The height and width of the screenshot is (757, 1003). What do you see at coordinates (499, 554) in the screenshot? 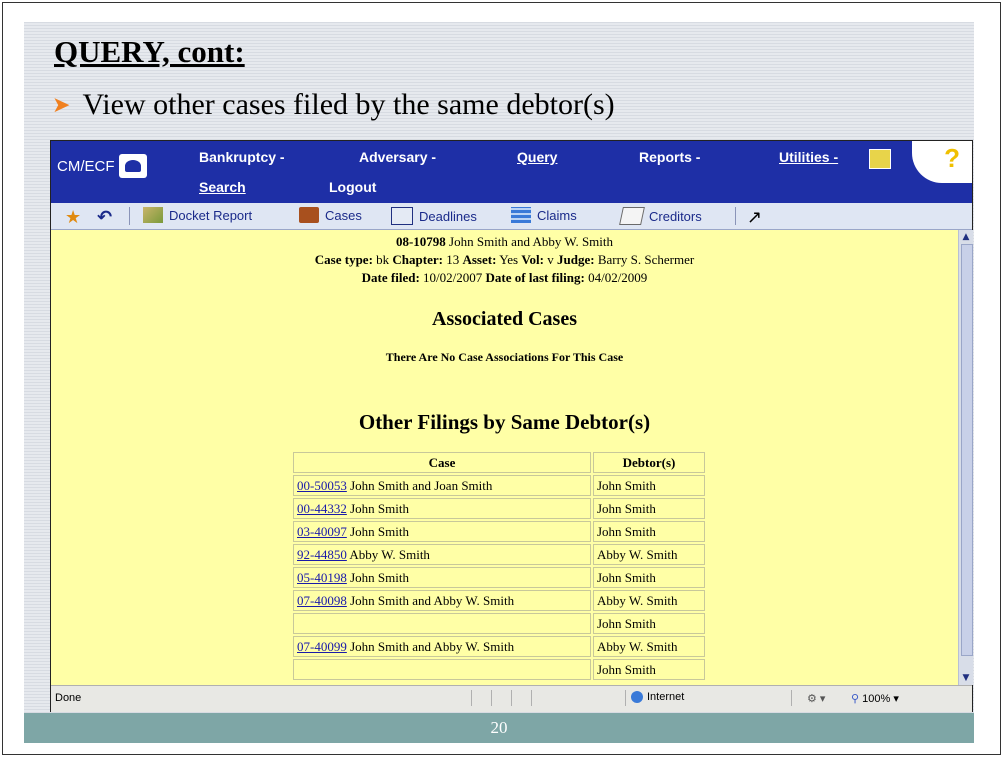
I see `table-row: 92-44850 Abby W. Smith Abby W. Smith` at bounding box center [499, 554].